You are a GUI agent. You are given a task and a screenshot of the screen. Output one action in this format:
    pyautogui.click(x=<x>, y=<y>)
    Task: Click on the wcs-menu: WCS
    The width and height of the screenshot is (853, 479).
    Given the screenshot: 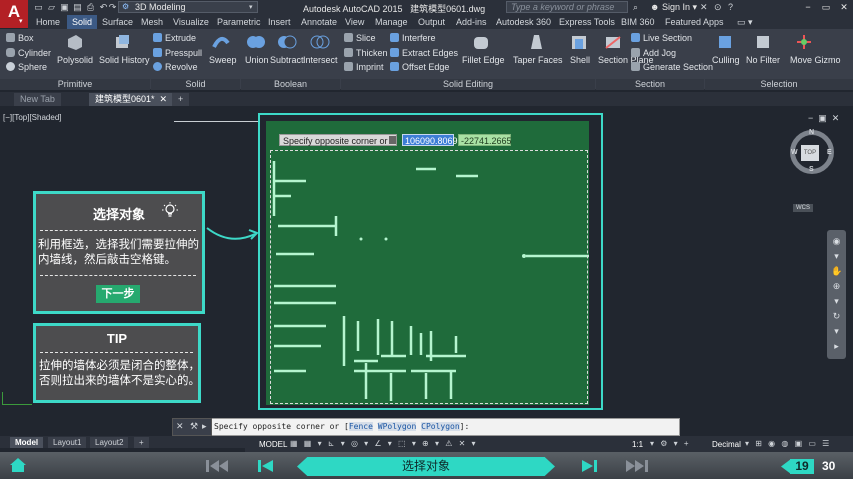 What is the action you would take?
    pyautogui.click(x=803, y=208)
    